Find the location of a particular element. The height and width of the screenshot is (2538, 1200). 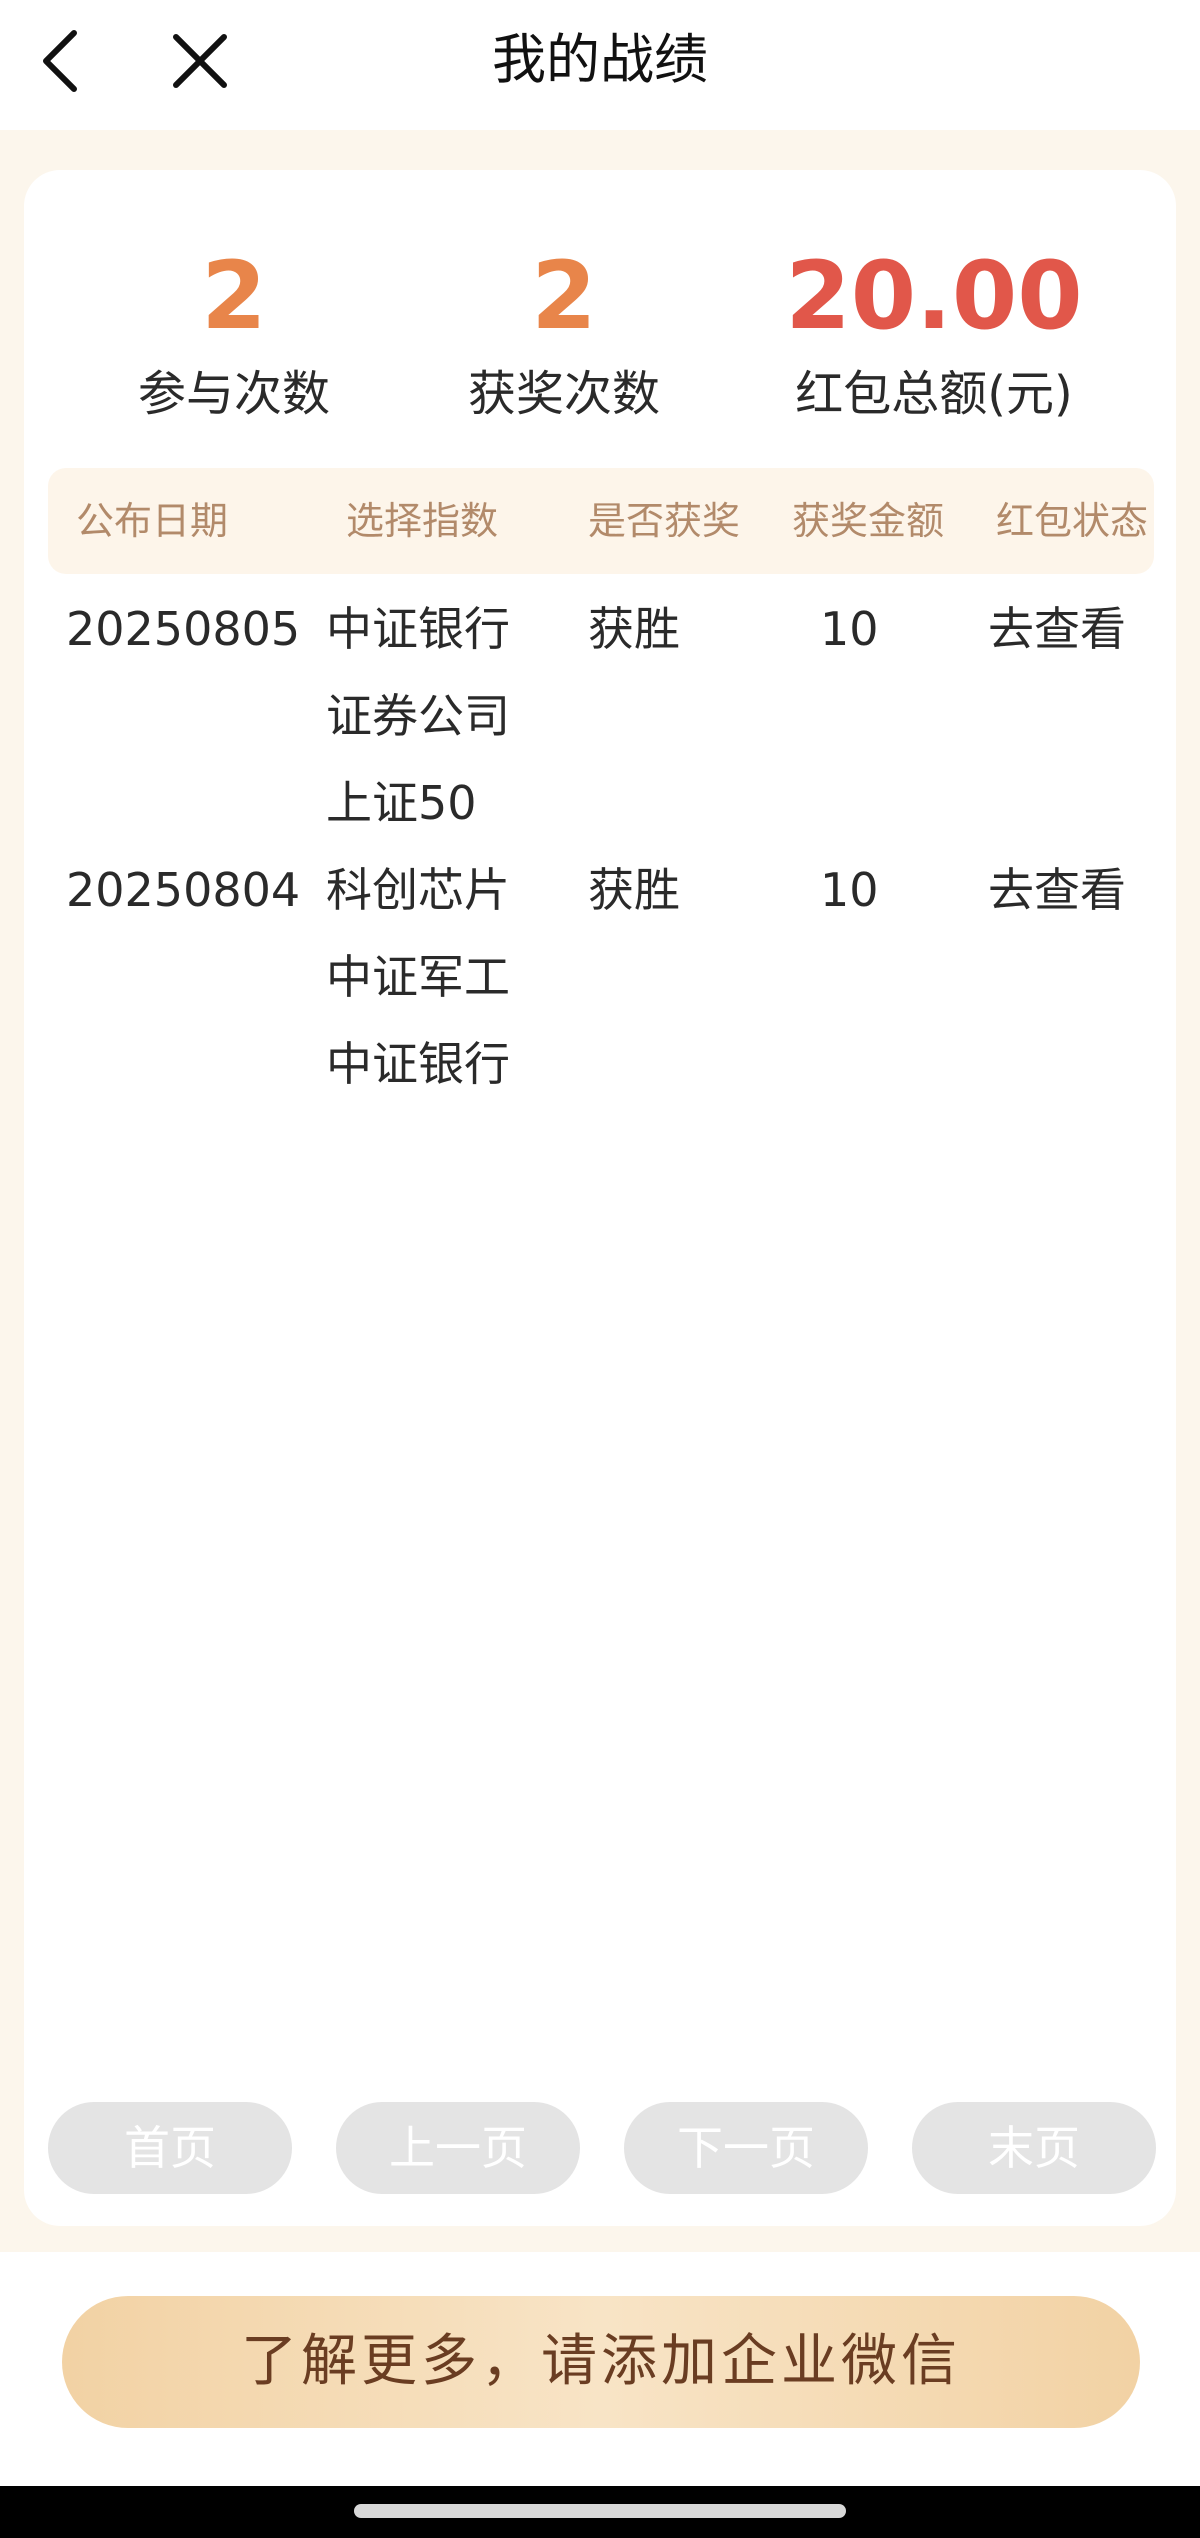

first-page-button: 首页 is located at coordinates (170, 2148).